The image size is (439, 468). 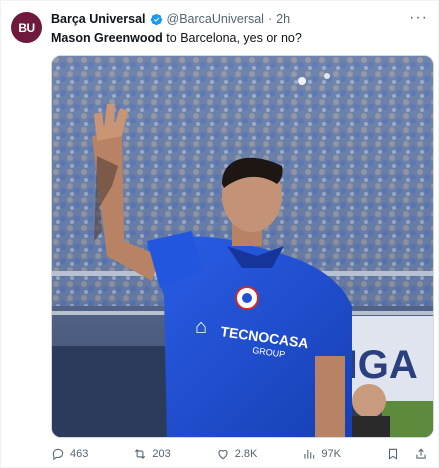 I want to click on tweet-subject: Mason Greenwood, so click(x=107, y=38).